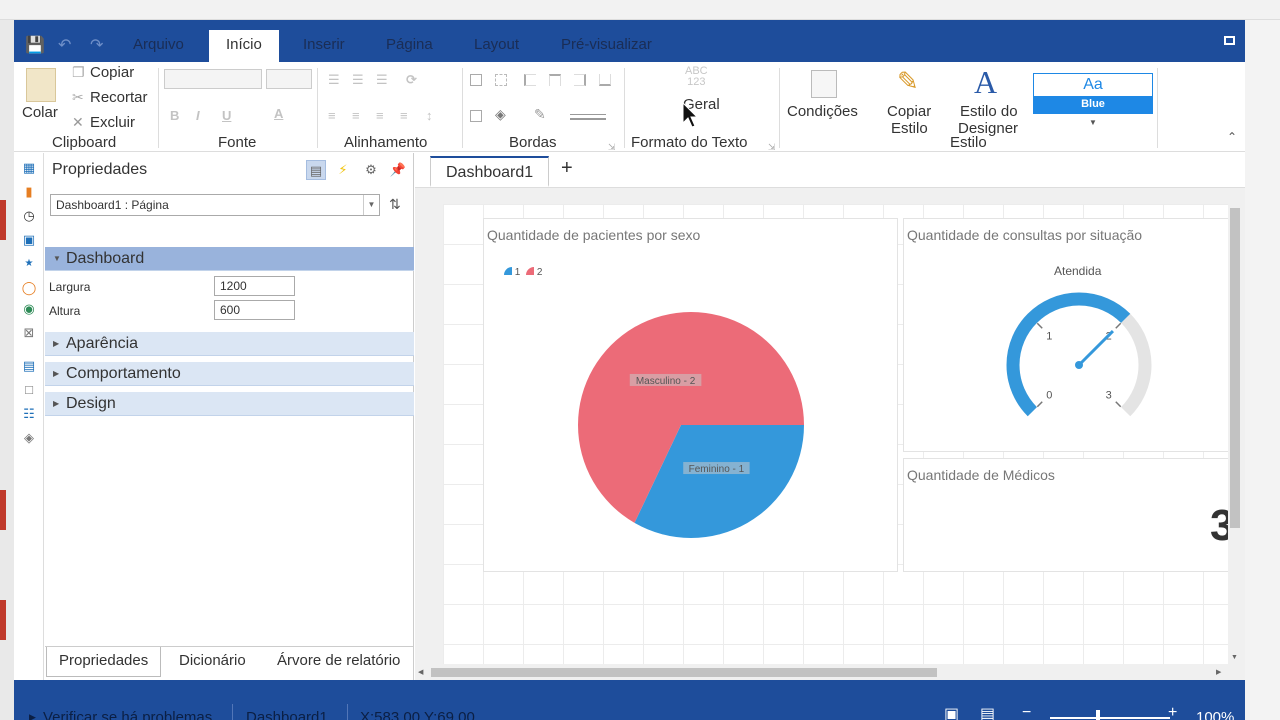 The width and height of the screenshot is (1280, 720). What do you see at coordinates (501, 80) in the screenshot?
I see `border-none-icon` at bounding box center [501, 80].